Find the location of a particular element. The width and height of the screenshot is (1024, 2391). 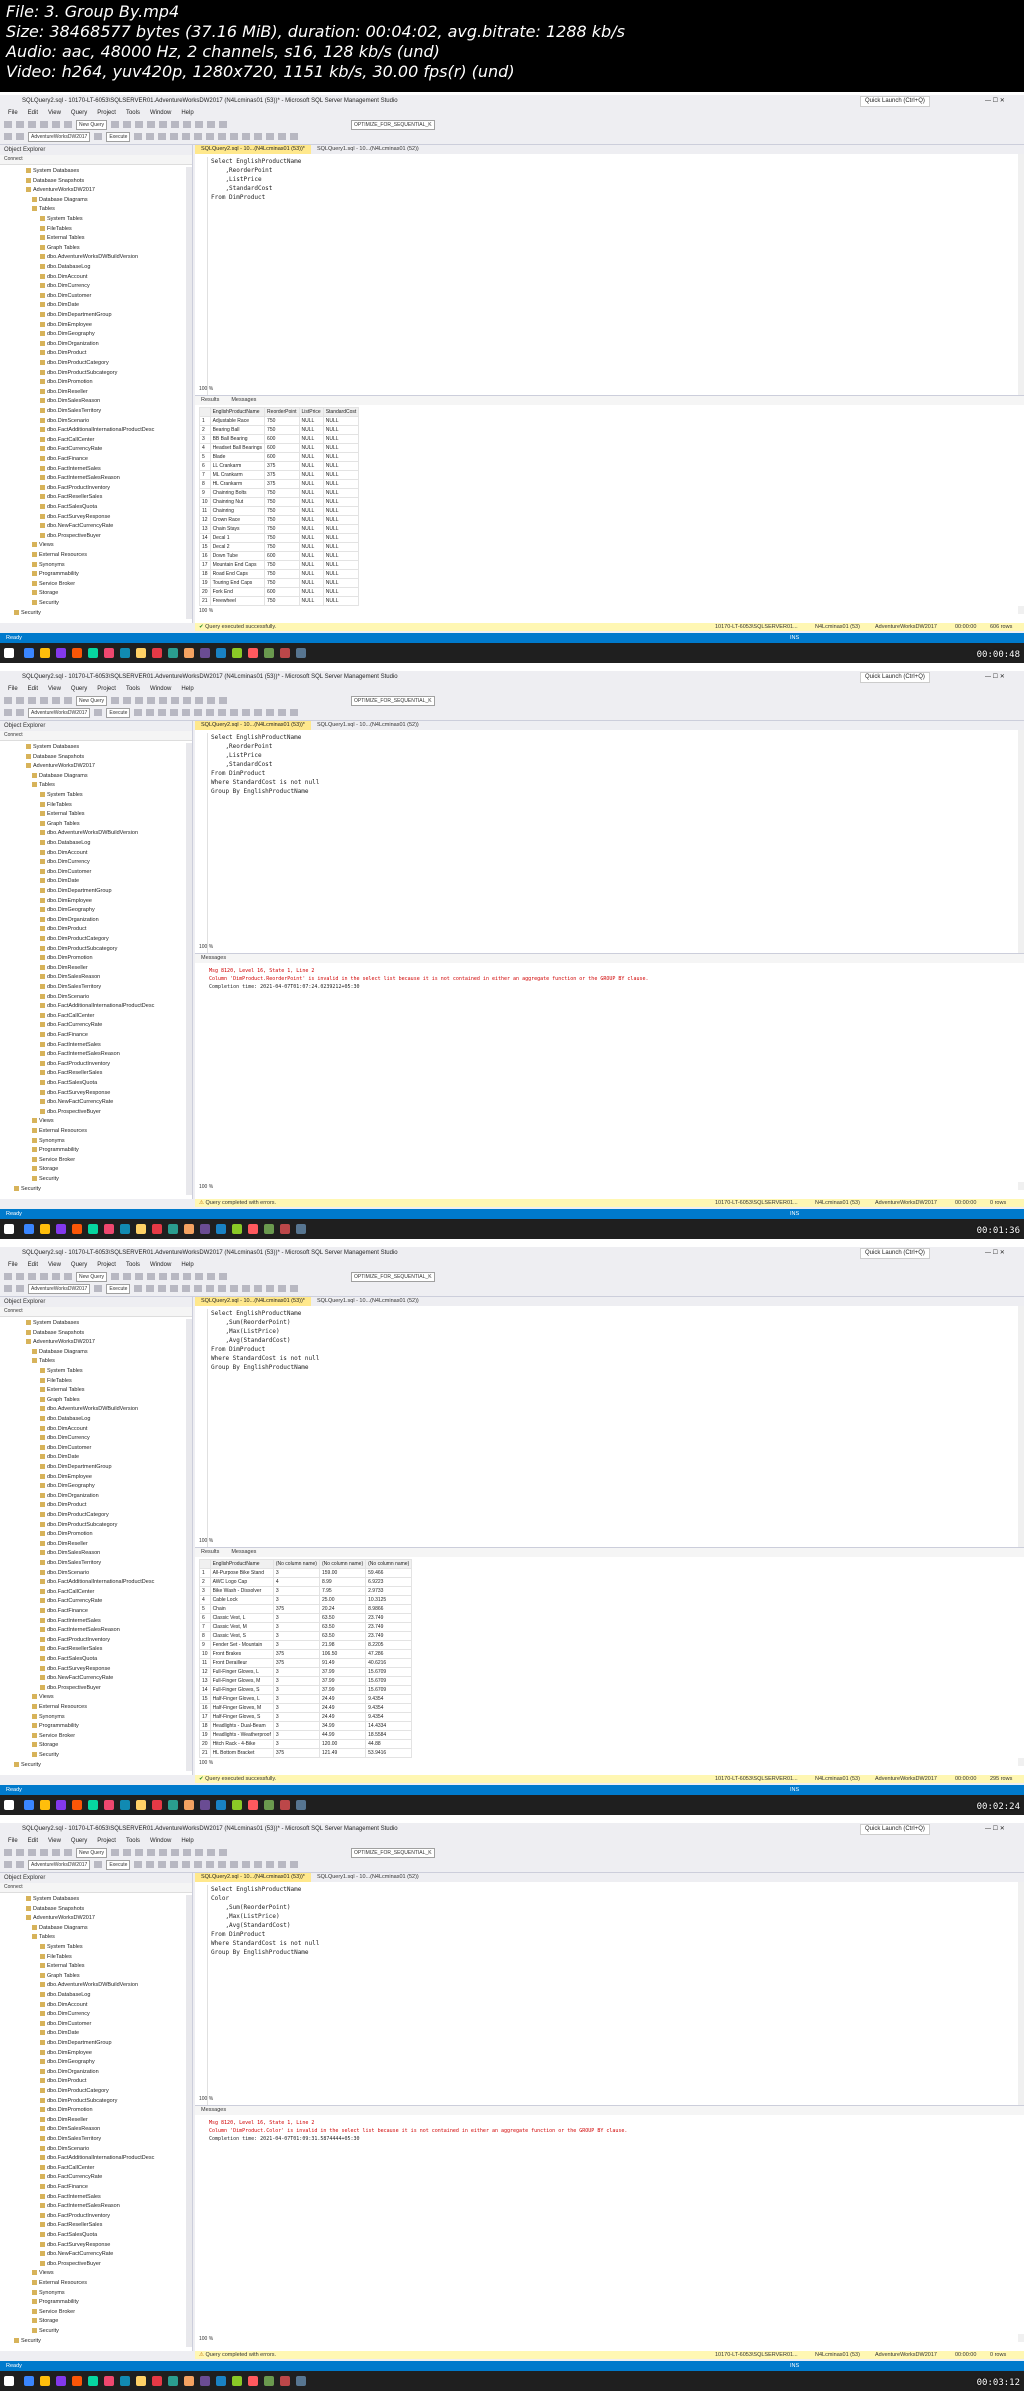

tree-node: dbo.DimDepartmentGroup is located at coordinates (76, 315).